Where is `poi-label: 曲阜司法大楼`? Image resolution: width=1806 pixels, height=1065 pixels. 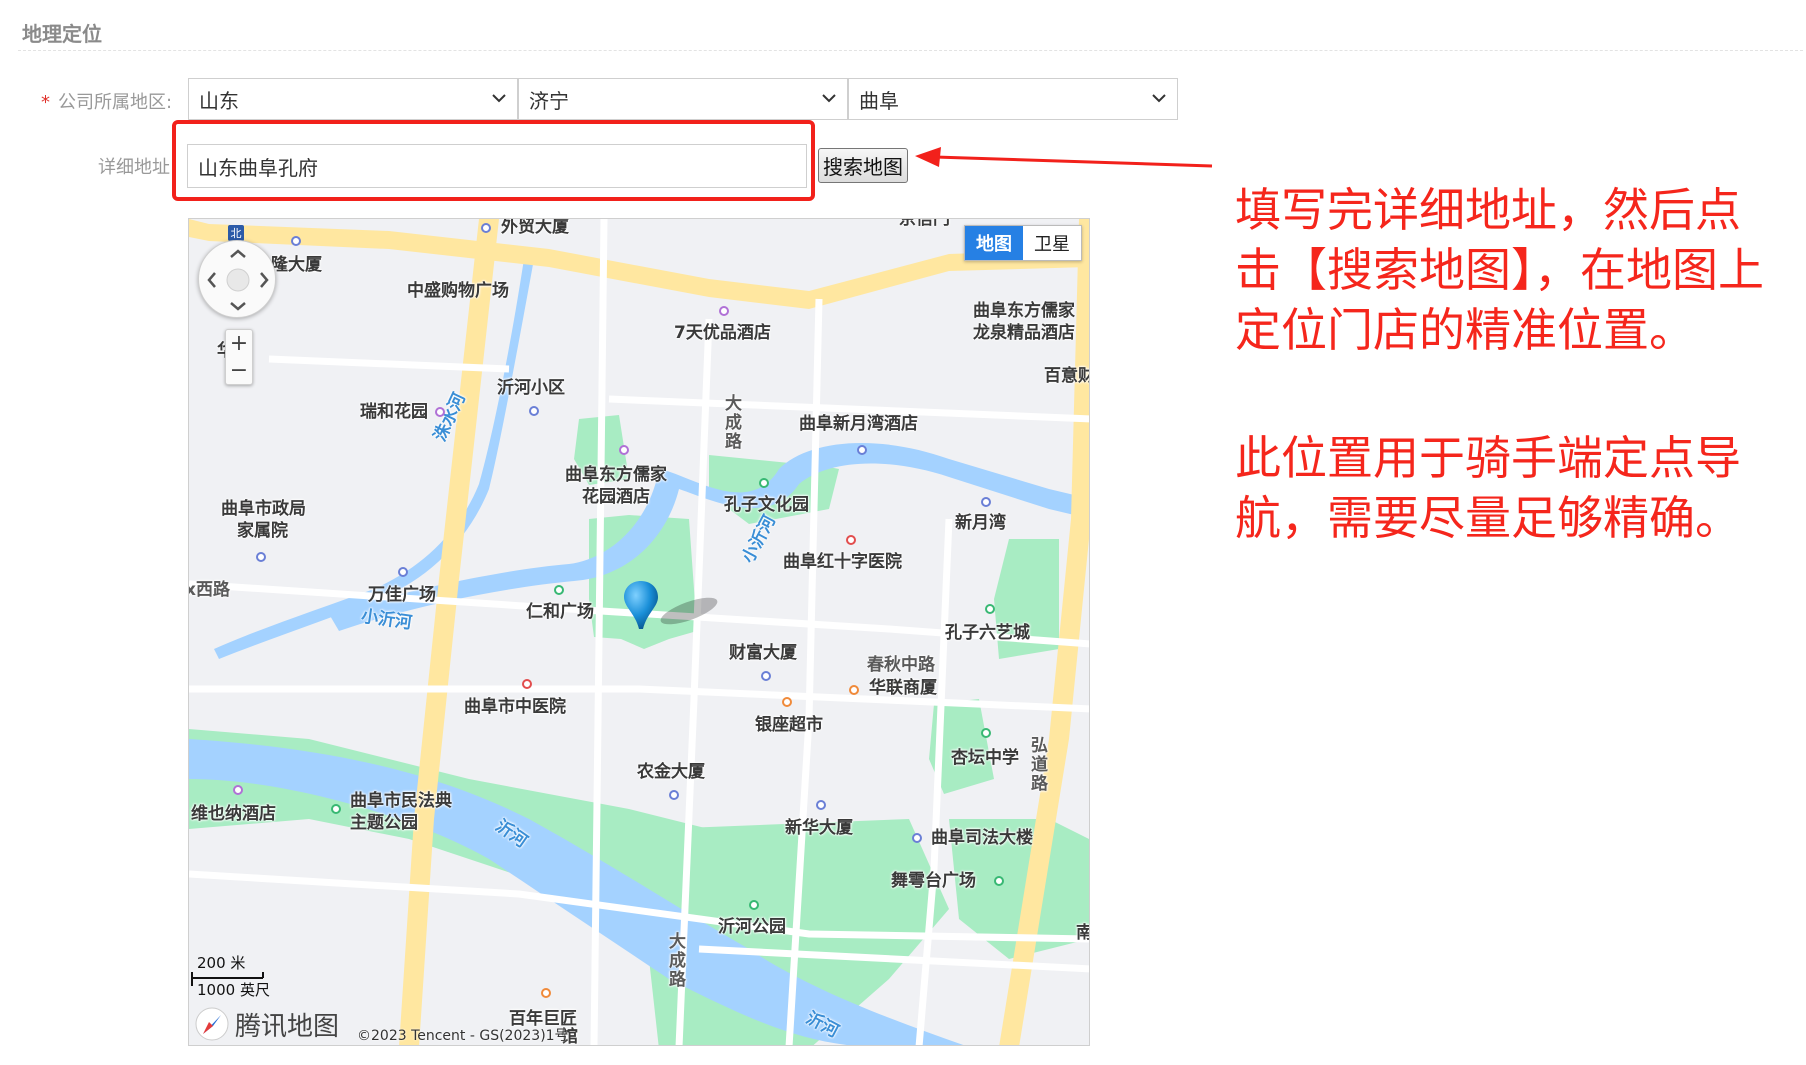 poi-label: 曲阜司法大楼 is located at coordinates (982, 838).